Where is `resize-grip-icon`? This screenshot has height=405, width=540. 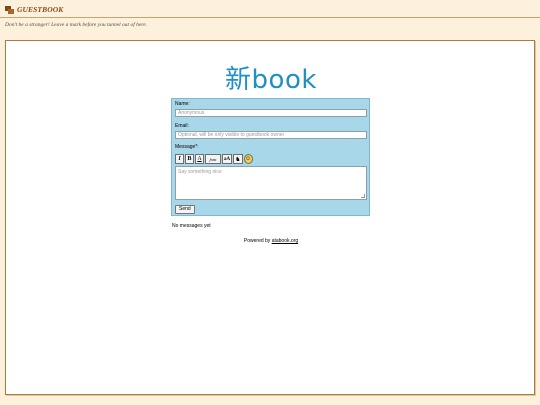
resize-grip-icon is located at coordinates (363, 196).